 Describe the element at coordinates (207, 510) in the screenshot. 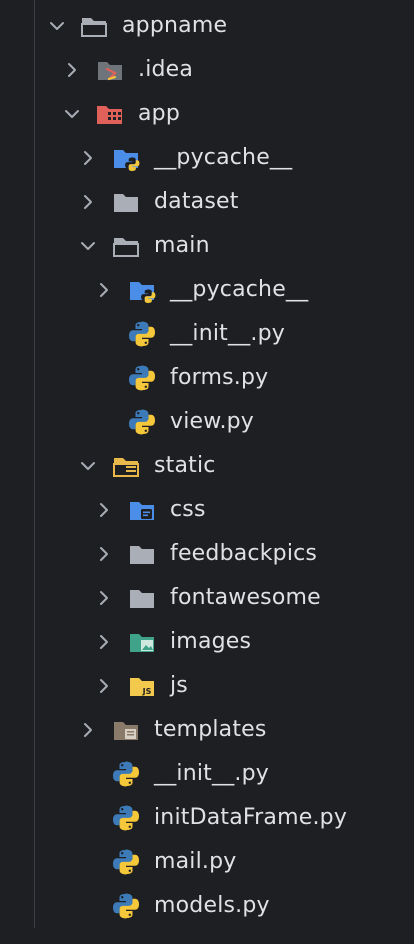

I see `tree-item-css: css` at that location.